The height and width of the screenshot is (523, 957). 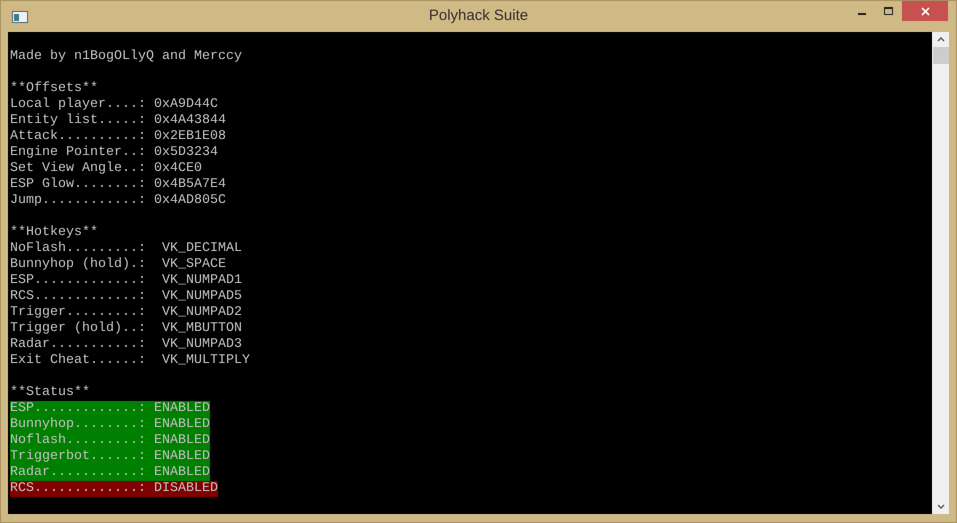 What do you see at coordinates (50, 393) in the screenshot?
I see `section-heading: **Status**` at bounding box center [50, 393].